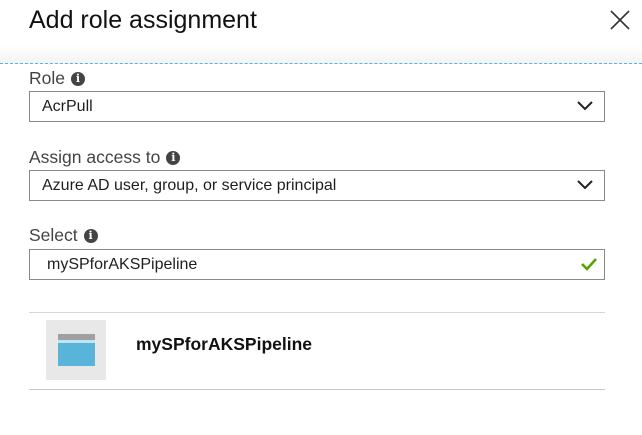  I want to click on assign-access-label-row: Assign access to i, so click(105, 157).